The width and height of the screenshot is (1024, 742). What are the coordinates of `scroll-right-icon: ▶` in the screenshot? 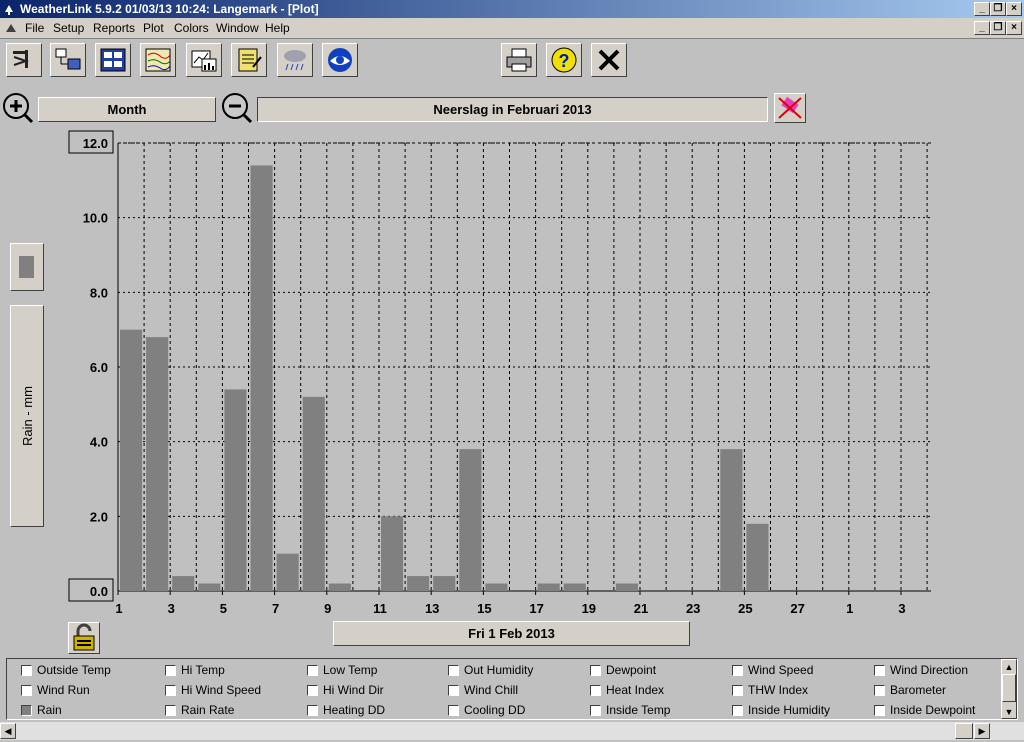 It's located at (982, 731).